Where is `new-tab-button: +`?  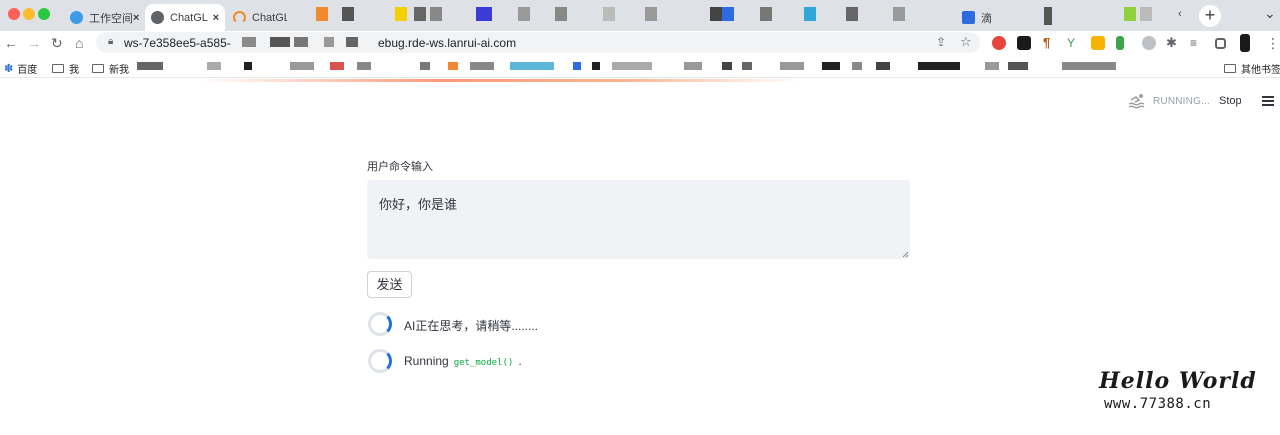 new-tab-button: + is located at coordinates (1210, 16).